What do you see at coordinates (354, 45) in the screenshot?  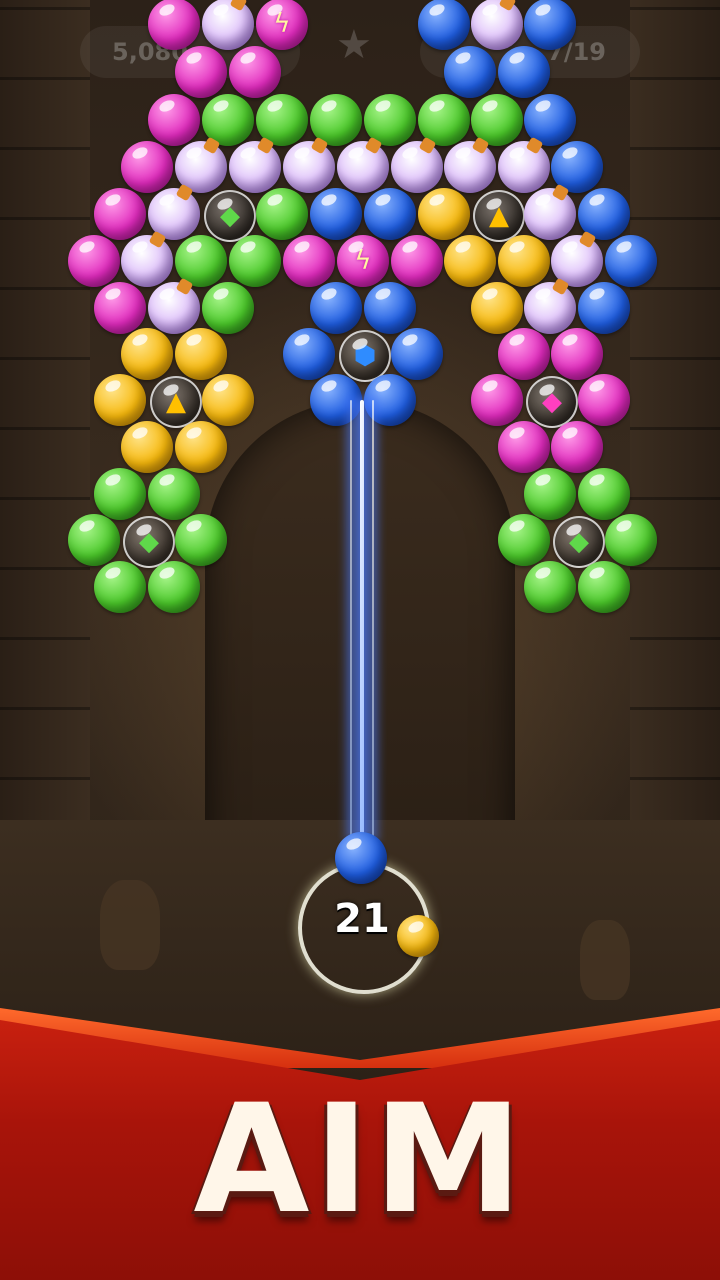 I see `star-icon: ★` at bounding box center [354, 45].